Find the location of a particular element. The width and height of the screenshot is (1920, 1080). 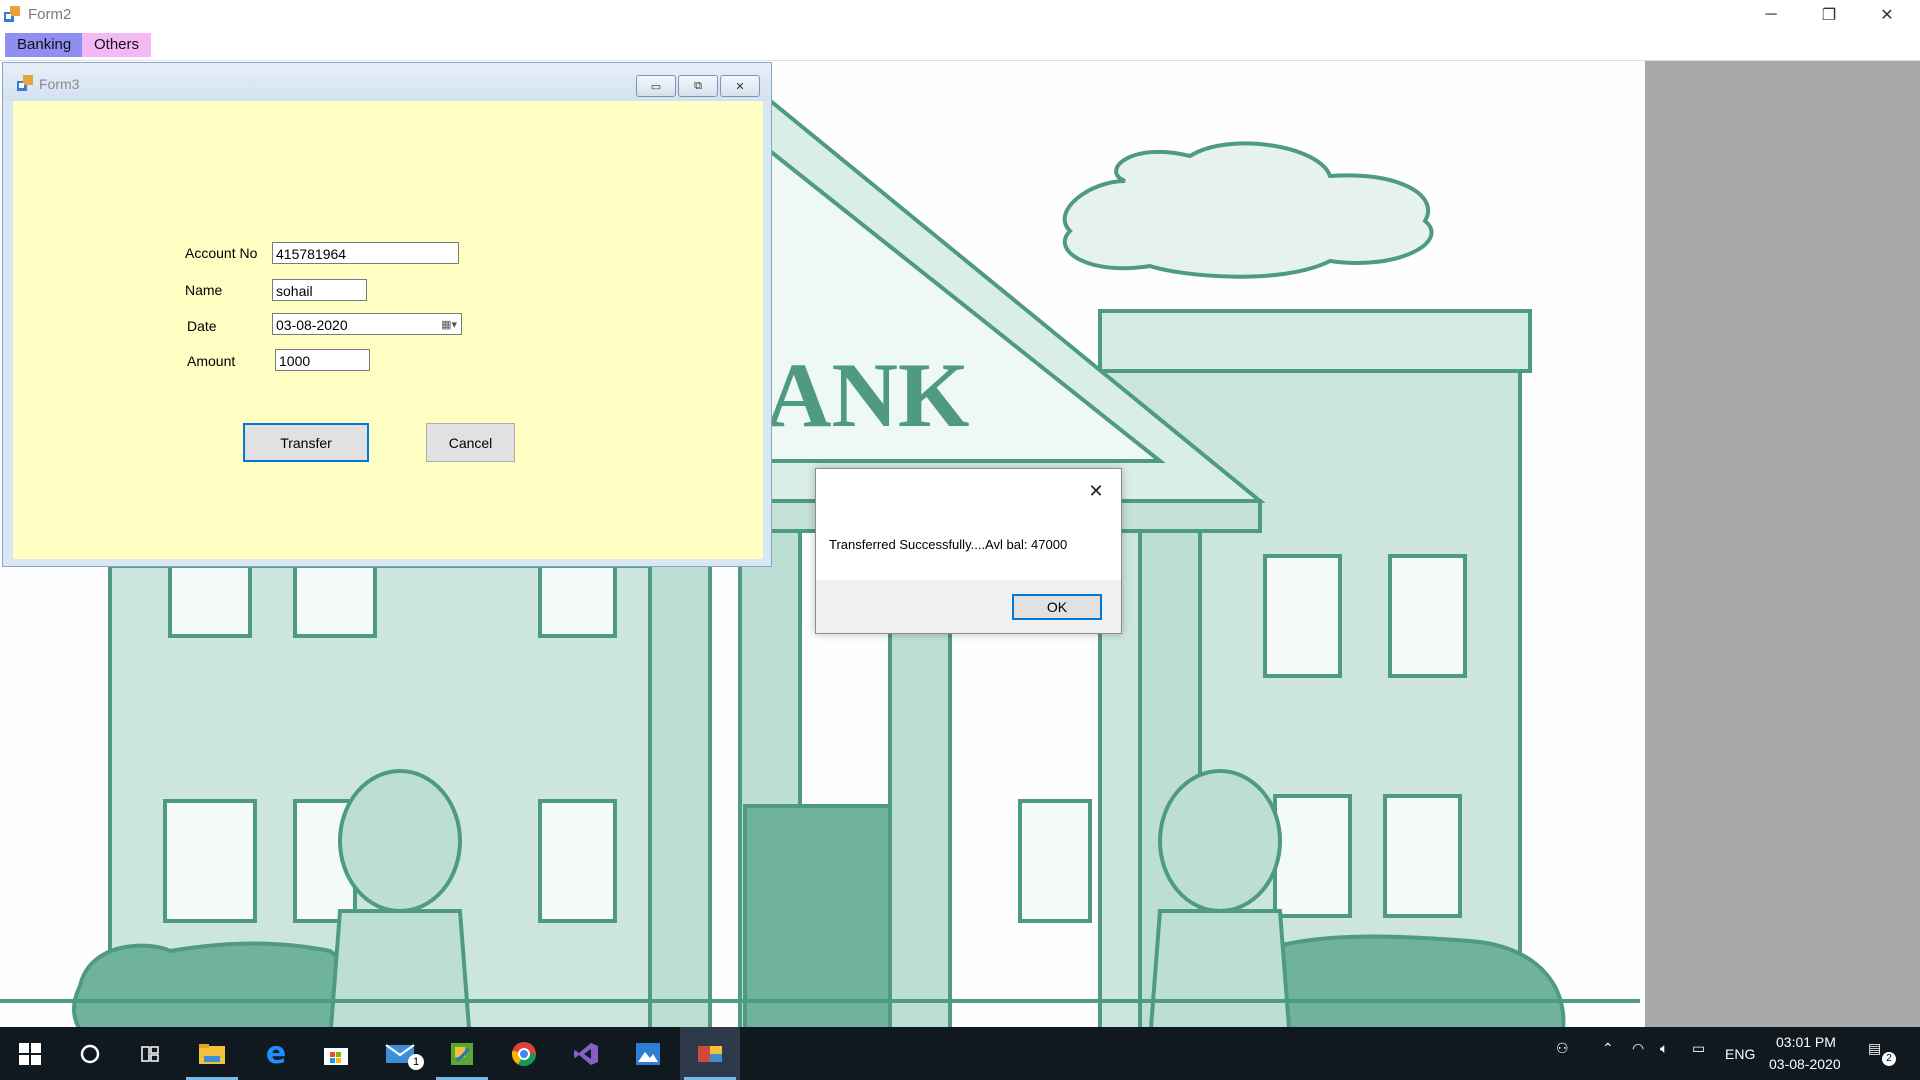

amount-label: Amount is located at coordinates (211, 361).